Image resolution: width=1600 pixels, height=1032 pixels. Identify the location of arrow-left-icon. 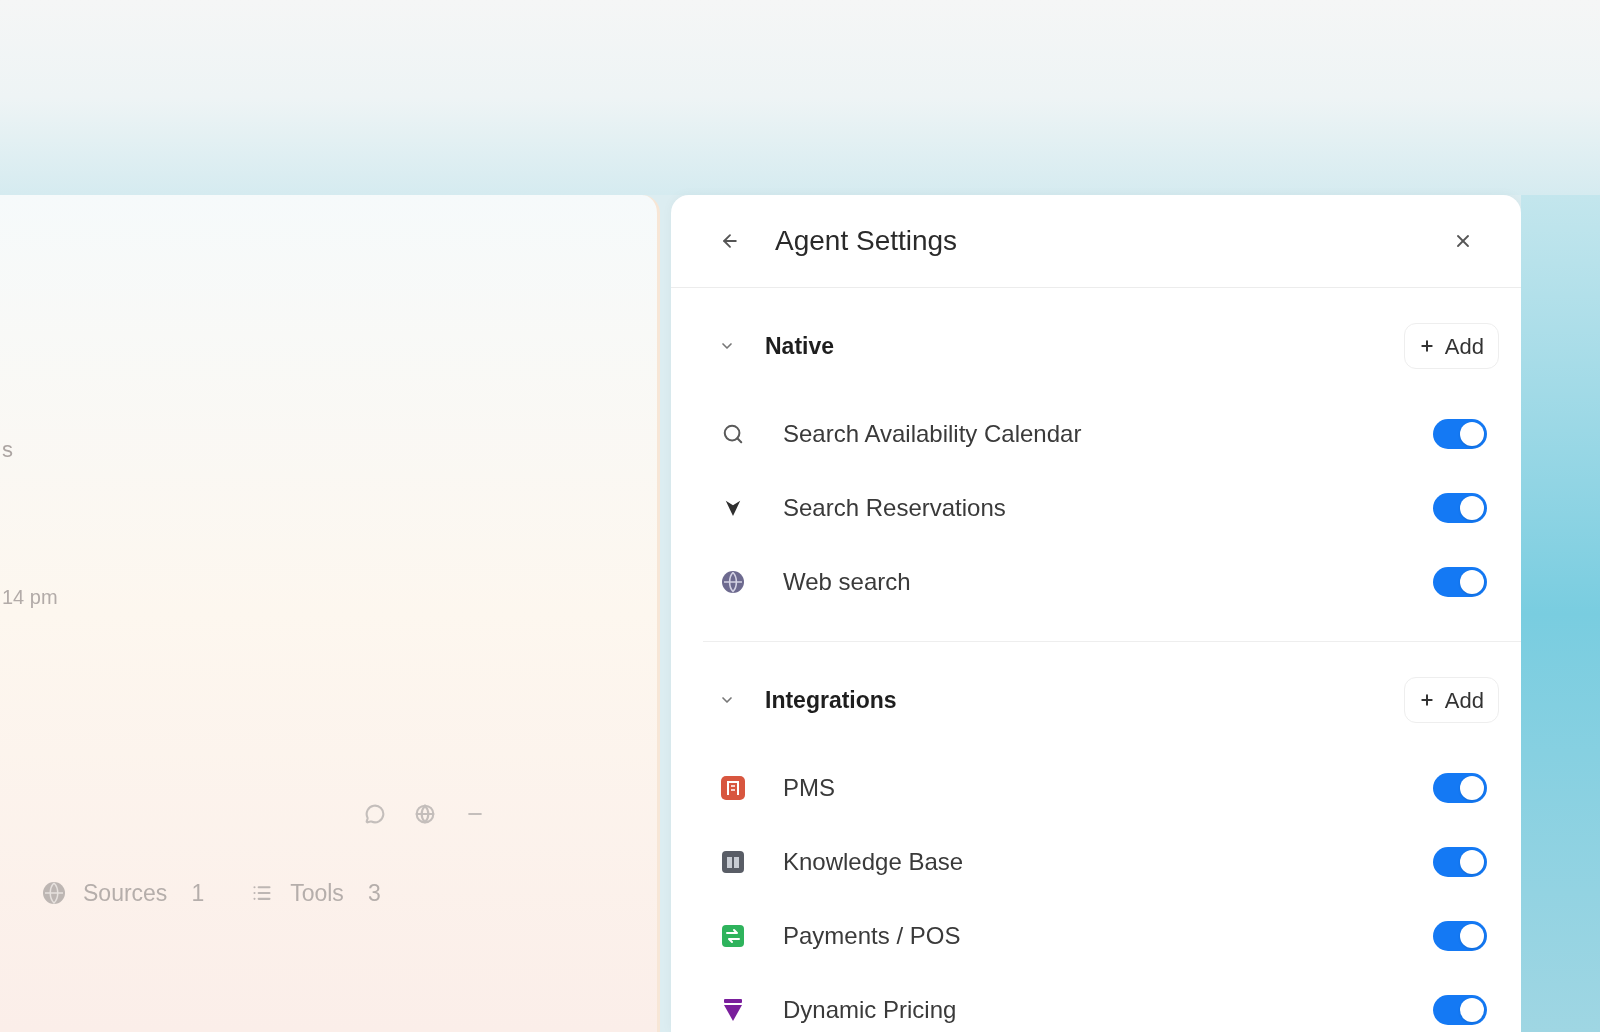
(730, 241).